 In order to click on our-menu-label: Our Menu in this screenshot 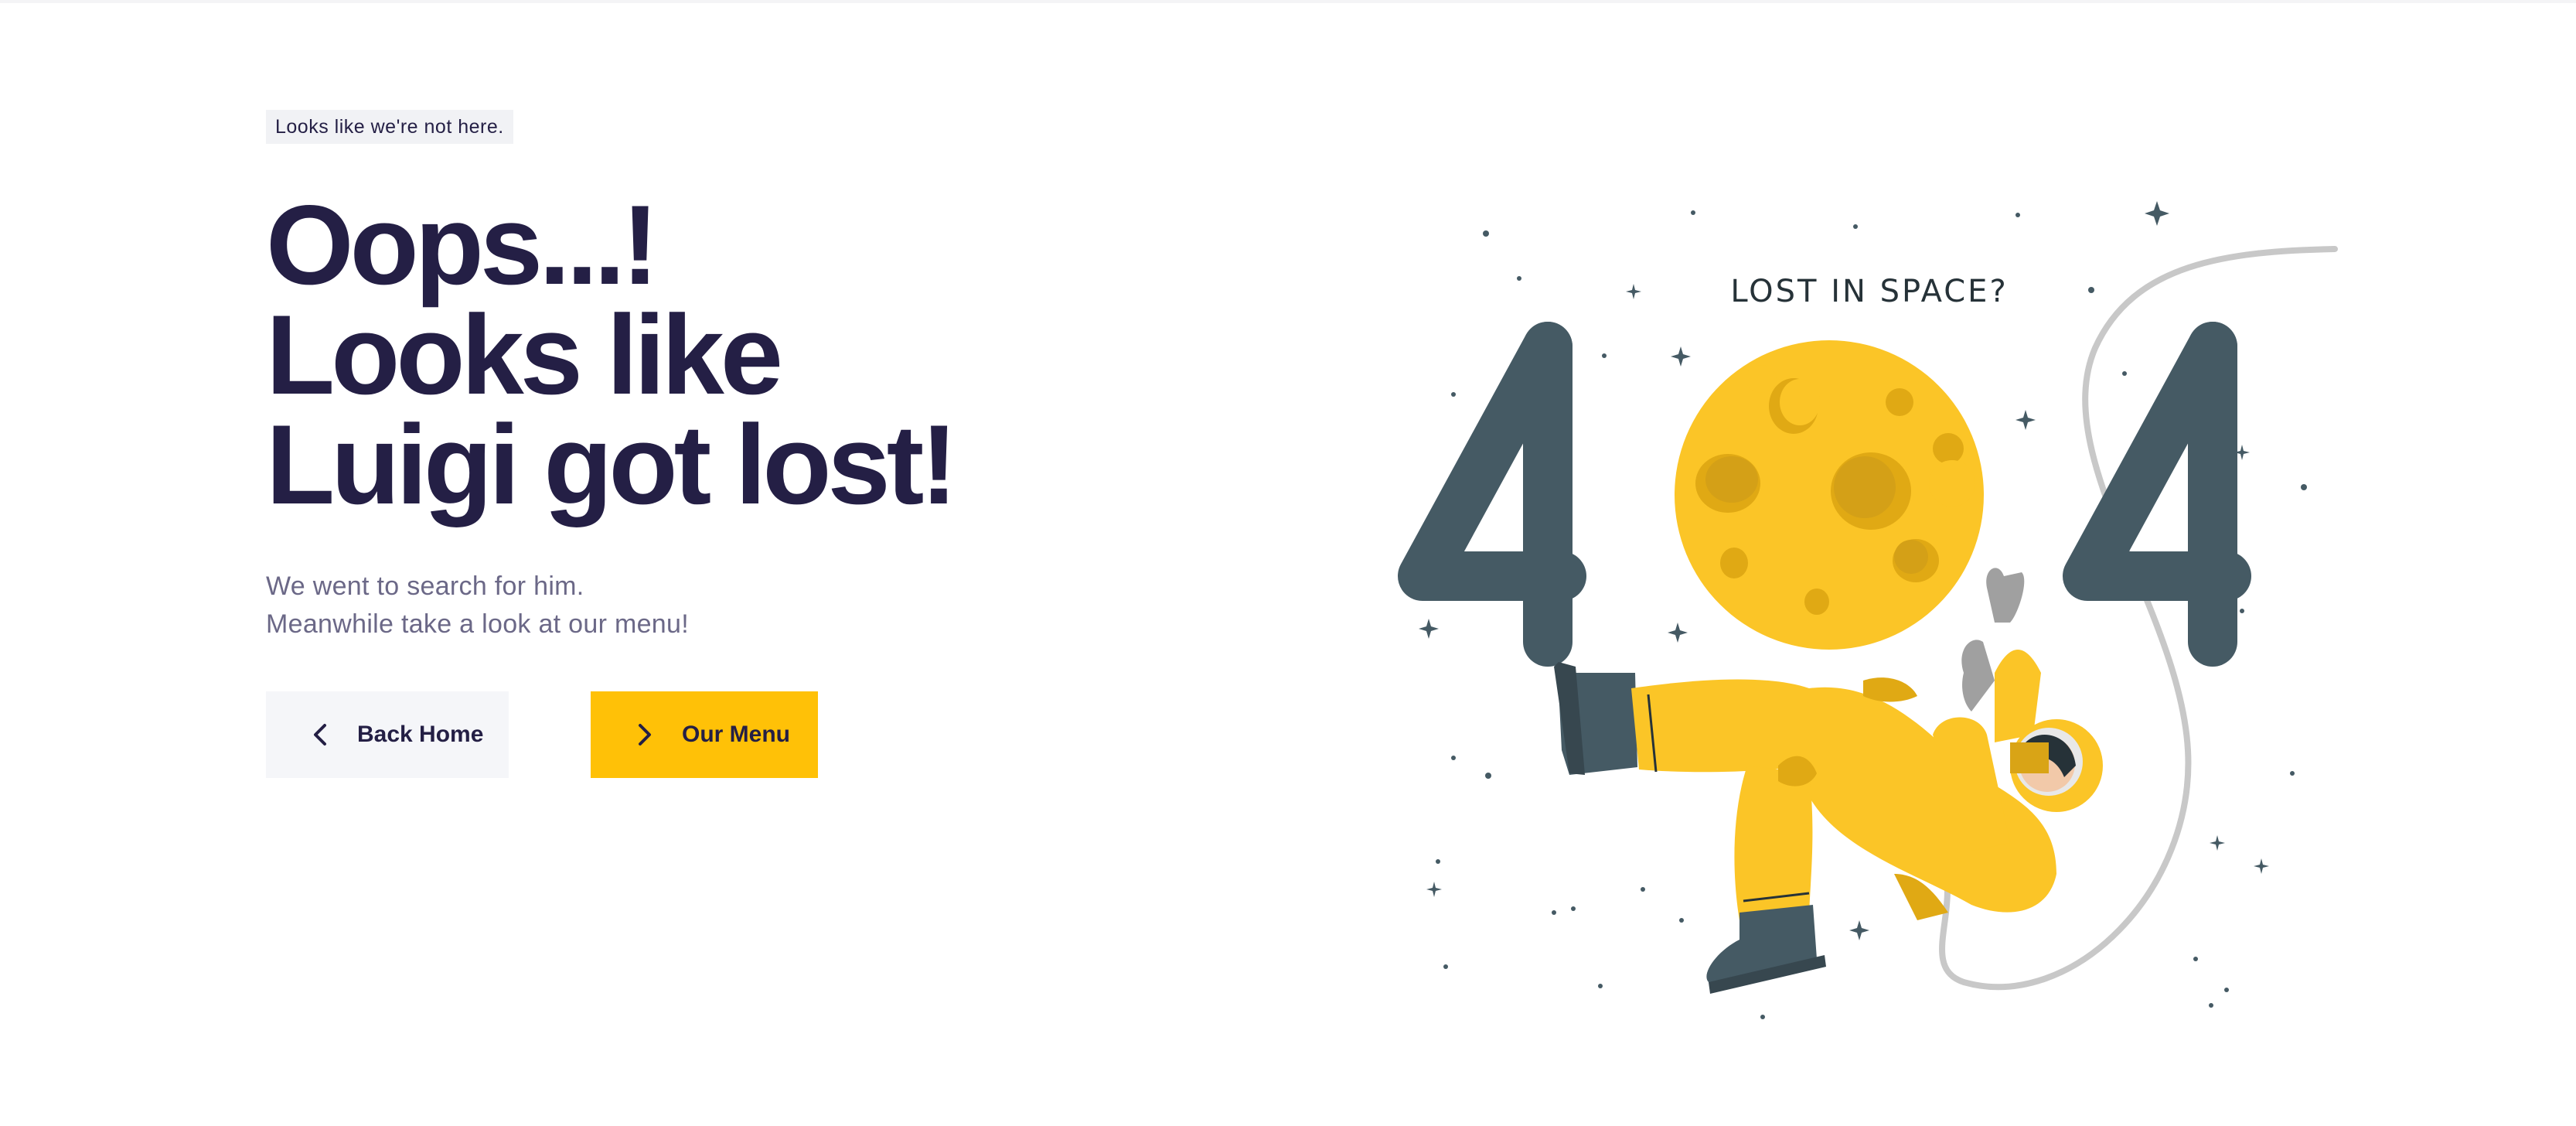, I will do `click(736, 734)`.